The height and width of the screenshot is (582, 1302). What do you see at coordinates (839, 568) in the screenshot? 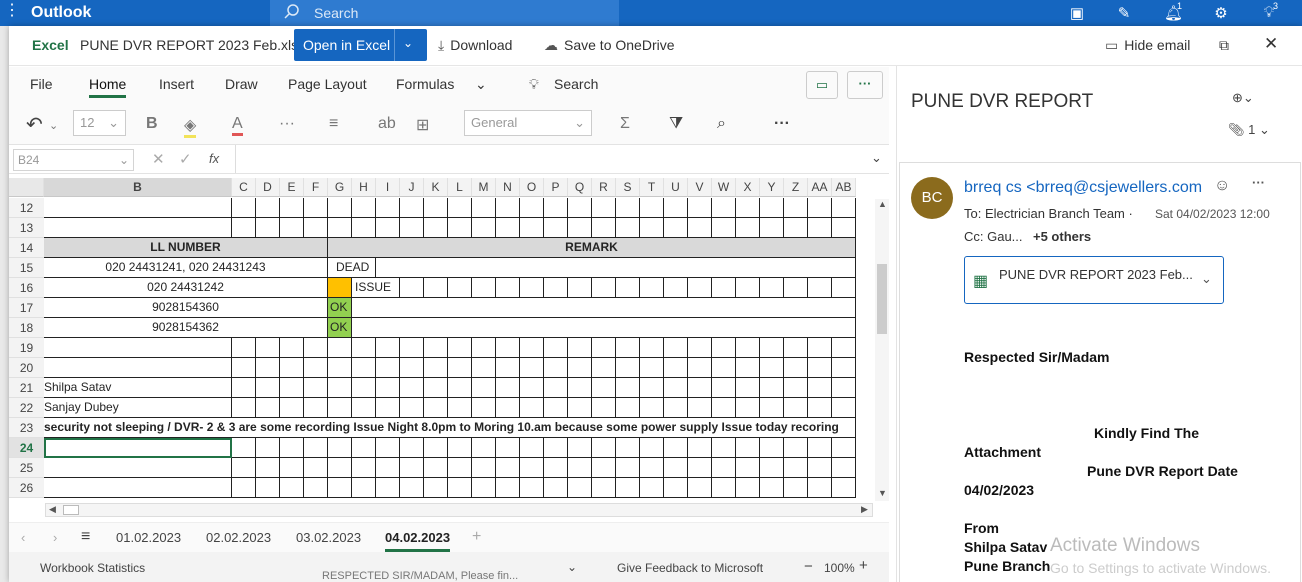
I see `zoom-level: 100%` at bounding box center [839, 568].